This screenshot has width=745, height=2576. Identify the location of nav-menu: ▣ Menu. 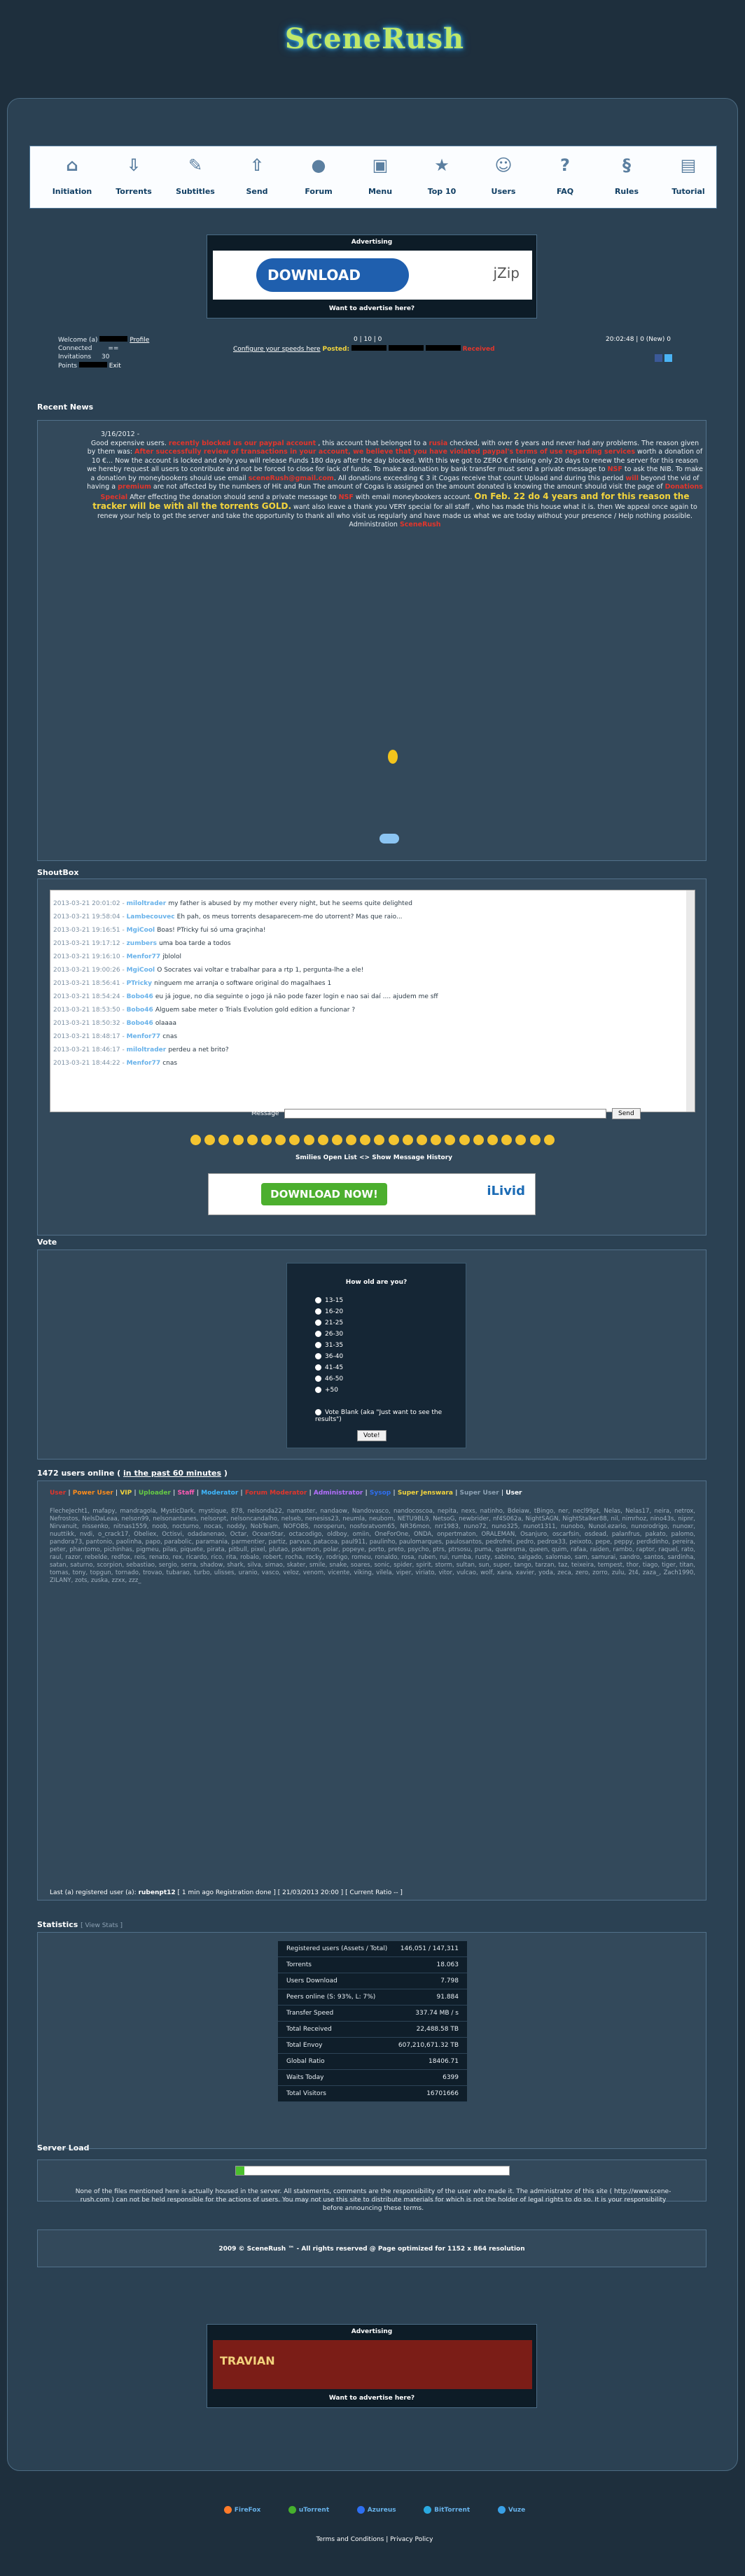
(380, 173).